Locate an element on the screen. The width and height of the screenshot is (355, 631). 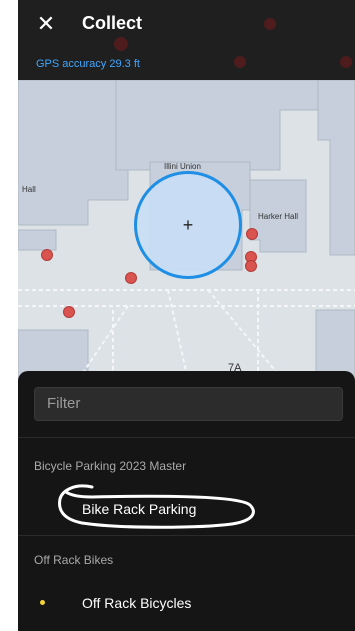
filter-input: Filter is located at coordinates (188, 404).